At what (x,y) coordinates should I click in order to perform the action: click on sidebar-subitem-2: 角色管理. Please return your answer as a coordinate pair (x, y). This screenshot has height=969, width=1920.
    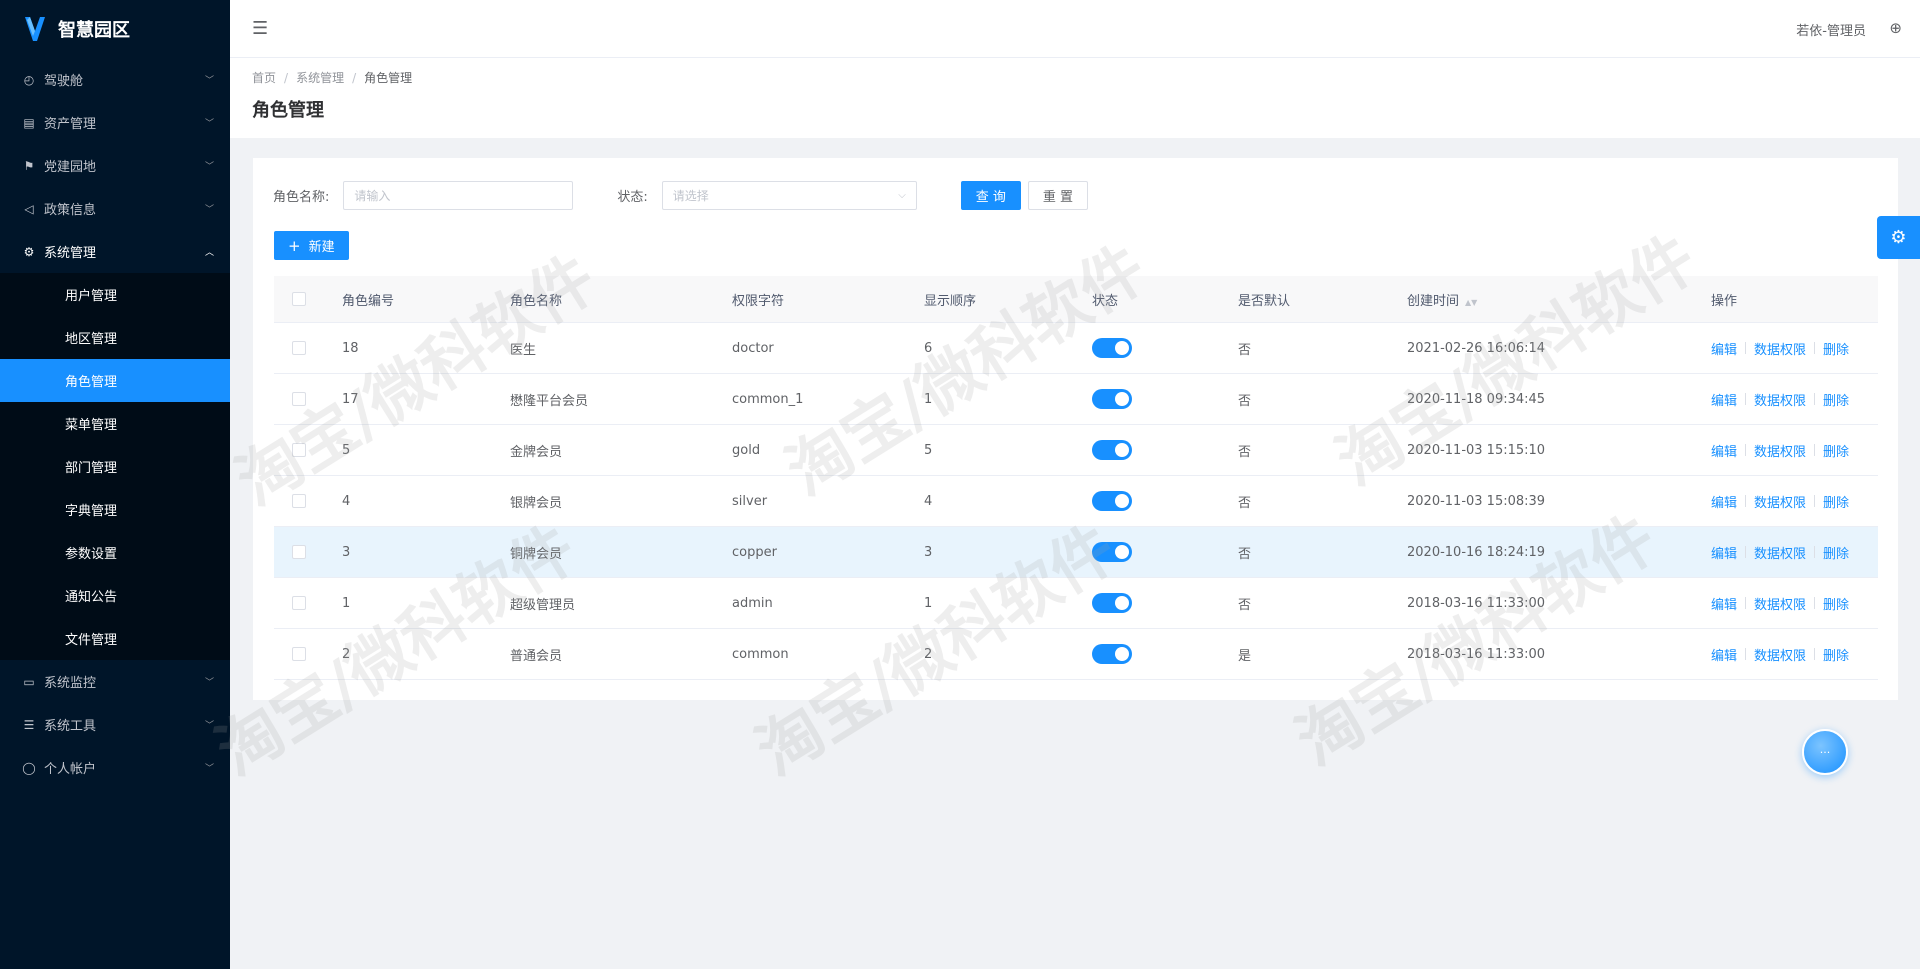
    Looking at the image, I should click on (115, 380).